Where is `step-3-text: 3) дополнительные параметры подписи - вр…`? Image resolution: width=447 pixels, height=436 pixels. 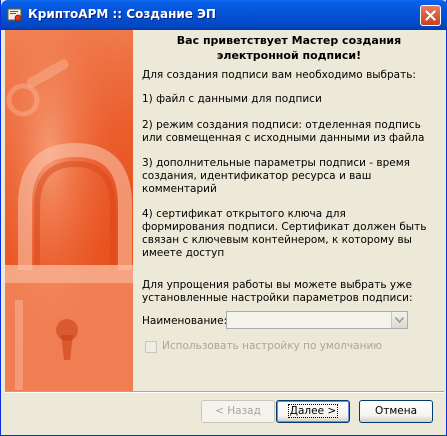
step-3-text: 3) дополнительные параметры подписи - вр… is located at coordinates (276, 176).